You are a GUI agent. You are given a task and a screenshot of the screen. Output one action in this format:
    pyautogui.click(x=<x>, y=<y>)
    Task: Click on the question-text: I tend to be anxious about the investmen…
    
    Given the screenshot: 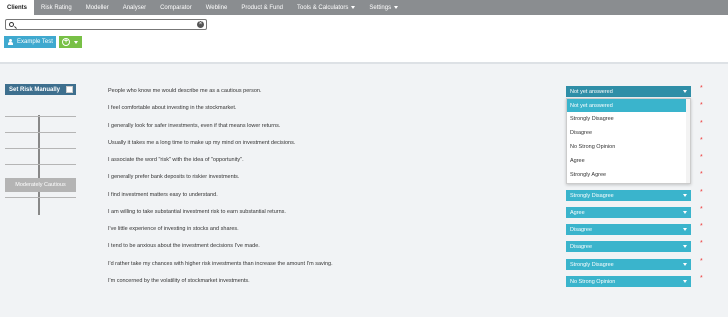 What is the action you would take?
    pyautogui.click(x=184, y=246)
    